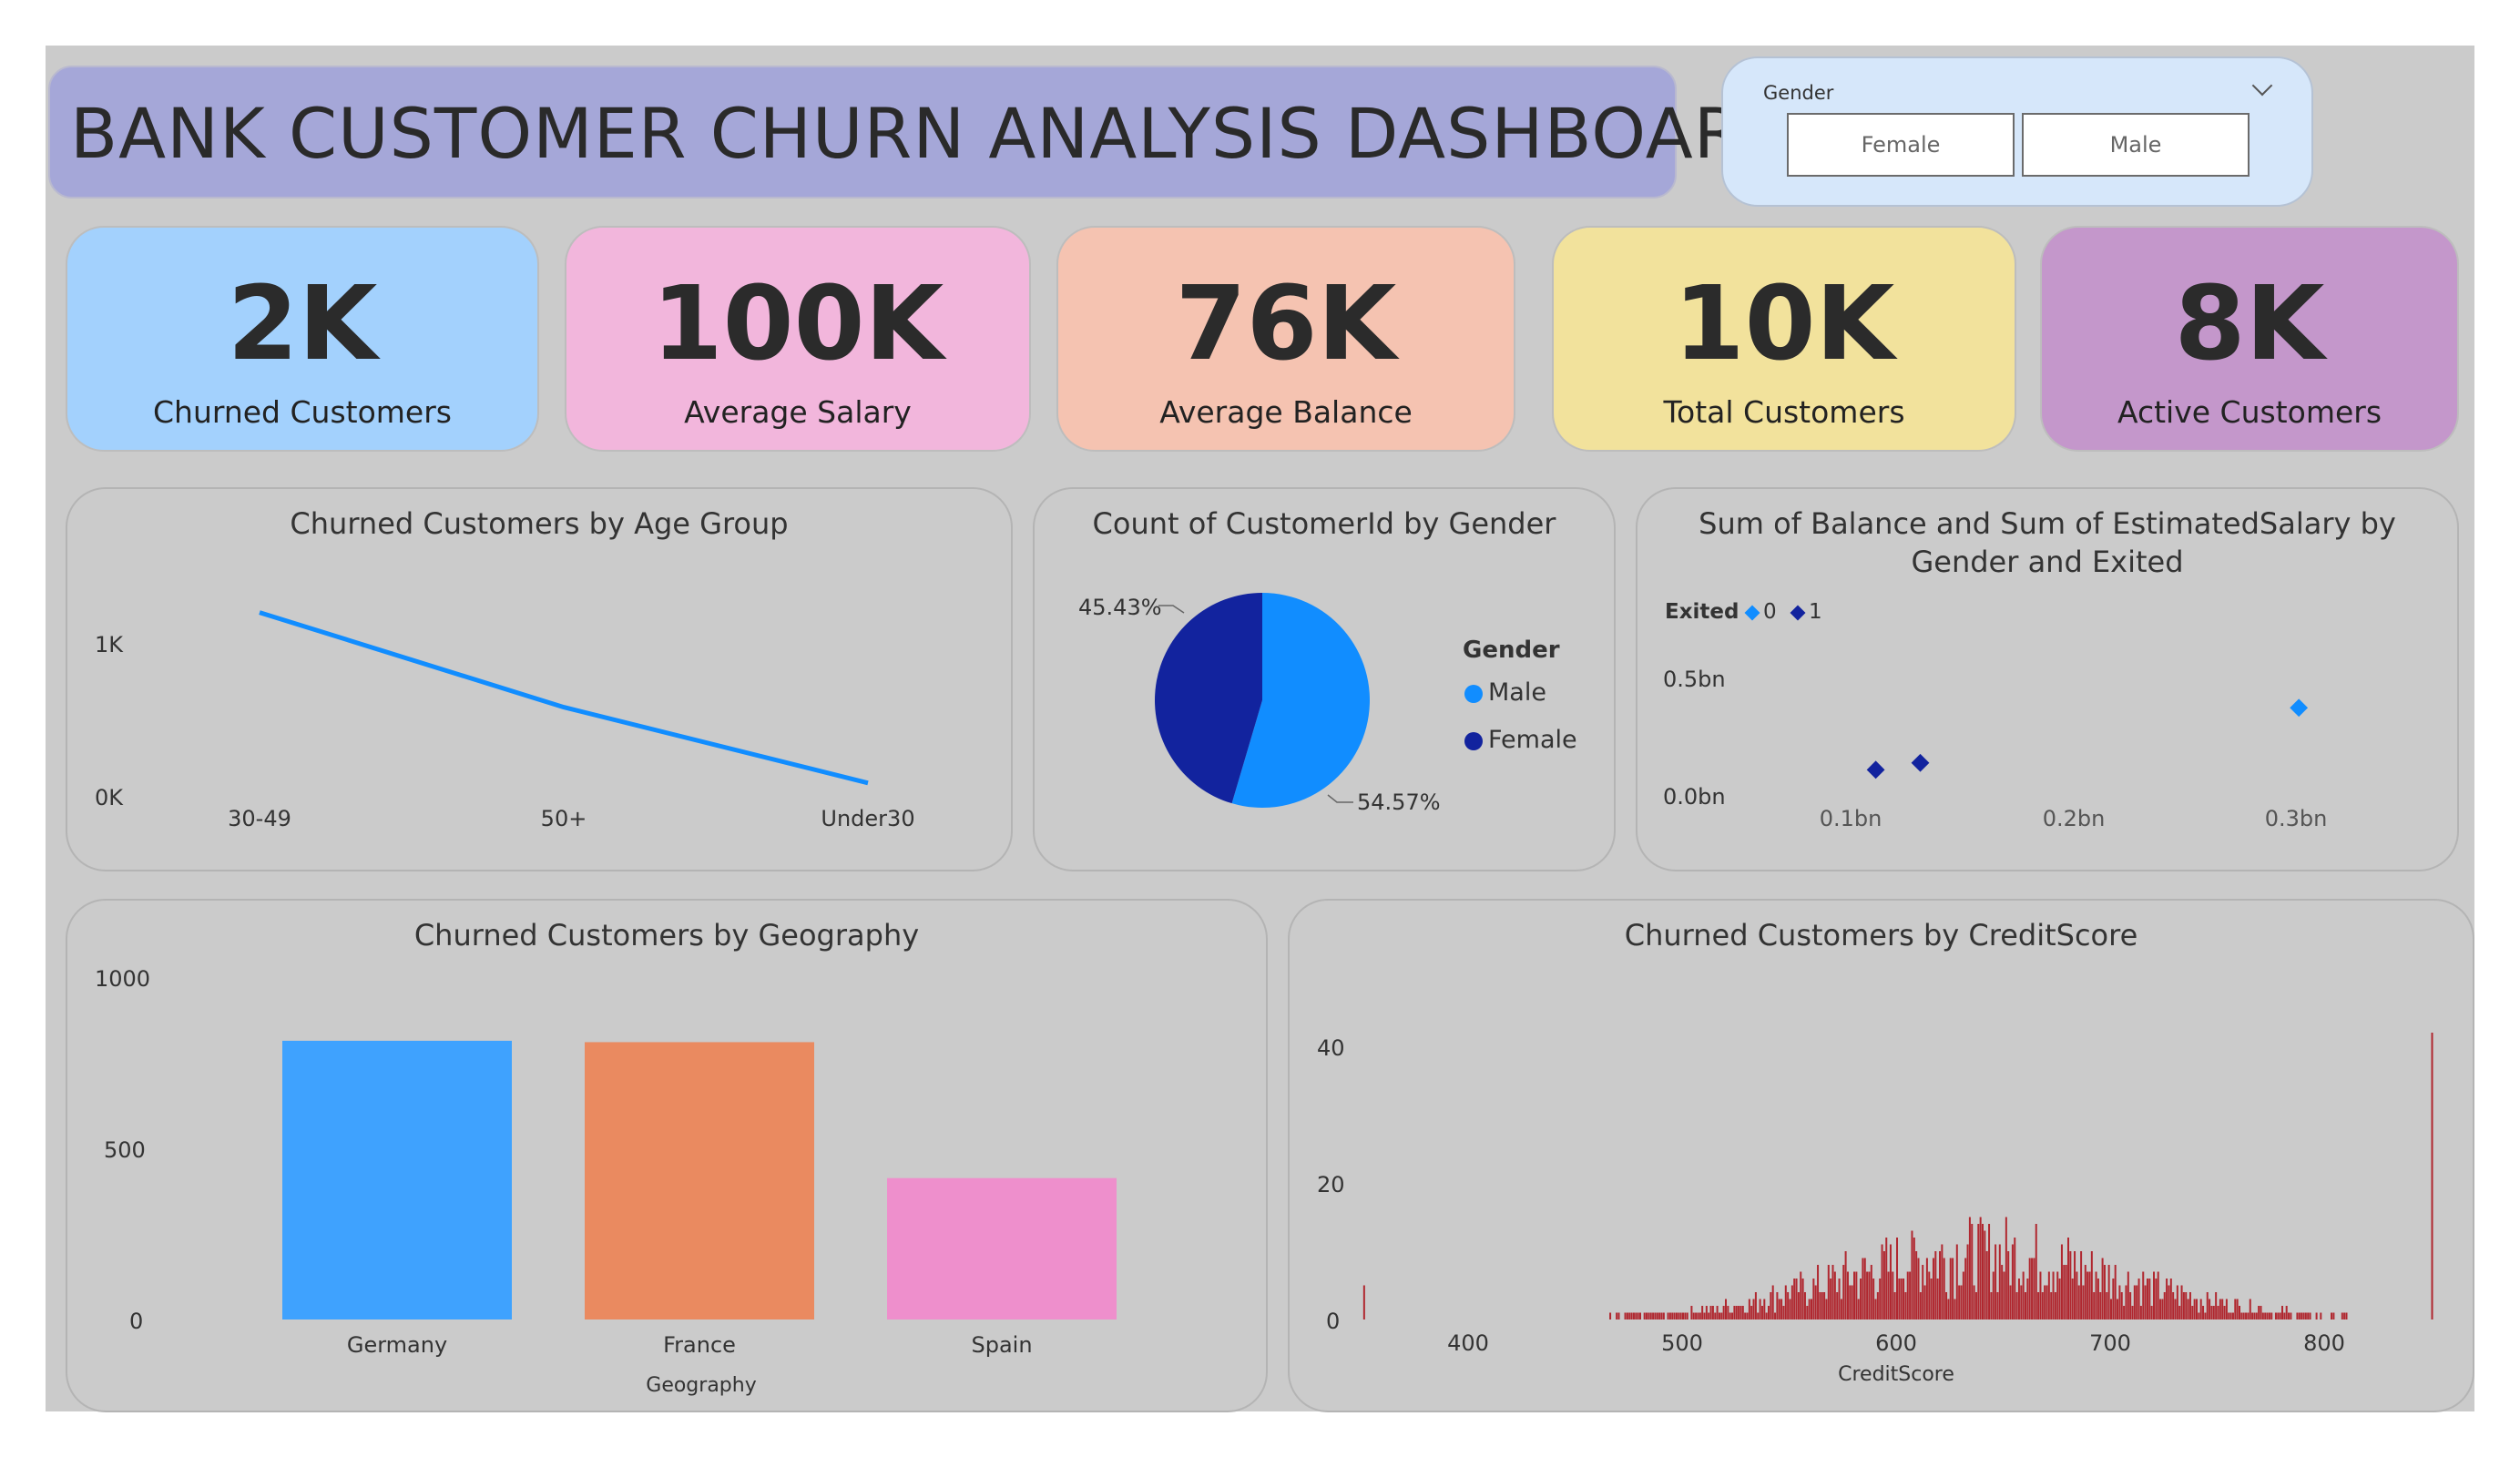 The image size is (2520, 1457). Describe the element at coordinates (1901, 145) in the screenshot. I see `slicer-option-female: Female` at that location.